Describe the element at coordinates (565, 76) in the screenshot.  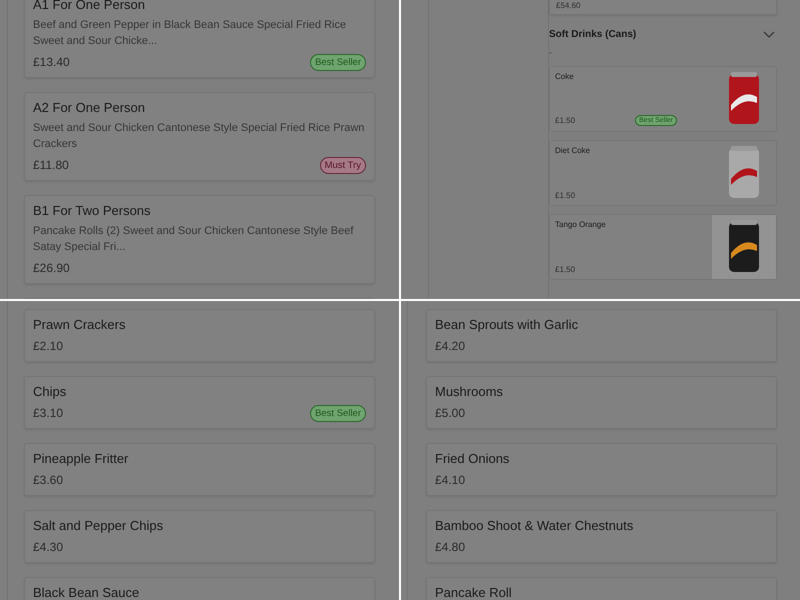
I see `item-name: Coke` at that location.